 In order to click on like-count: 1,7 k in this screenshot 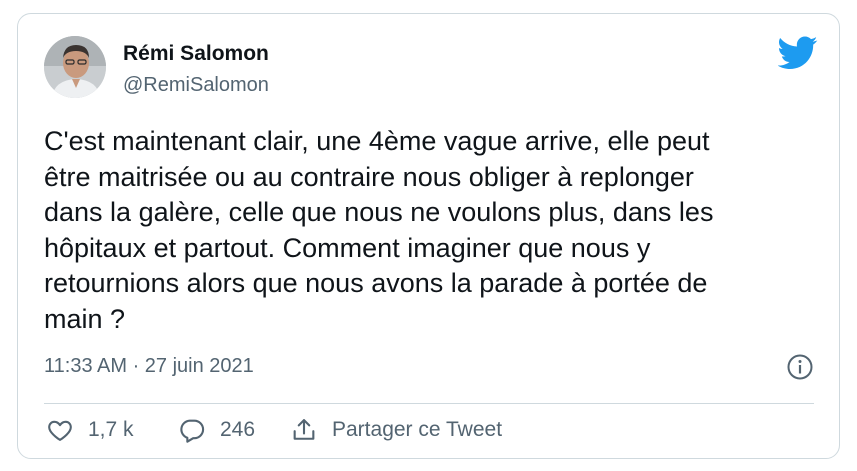, I will do `click(111, 429)`.